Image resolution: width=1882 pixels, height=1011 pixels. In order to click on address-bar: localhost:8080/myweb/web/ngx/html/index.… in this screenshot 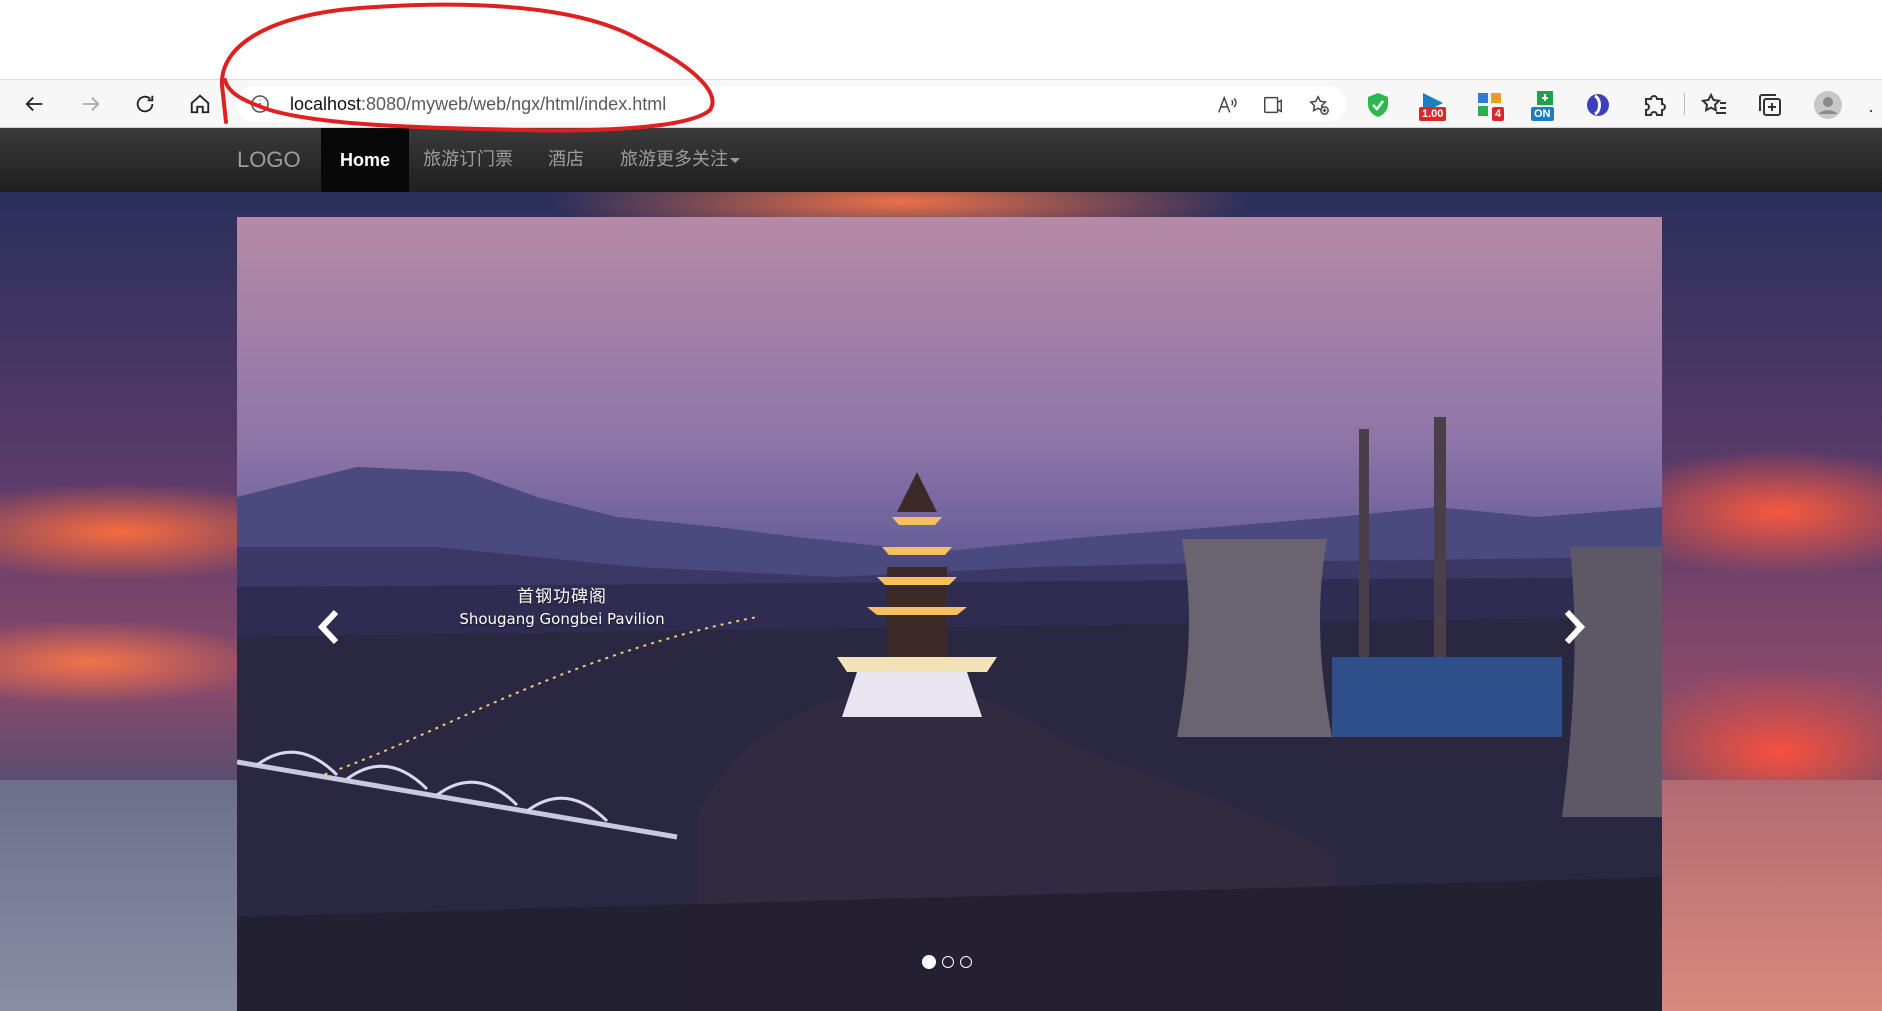, I will do `click(791, 104)`.